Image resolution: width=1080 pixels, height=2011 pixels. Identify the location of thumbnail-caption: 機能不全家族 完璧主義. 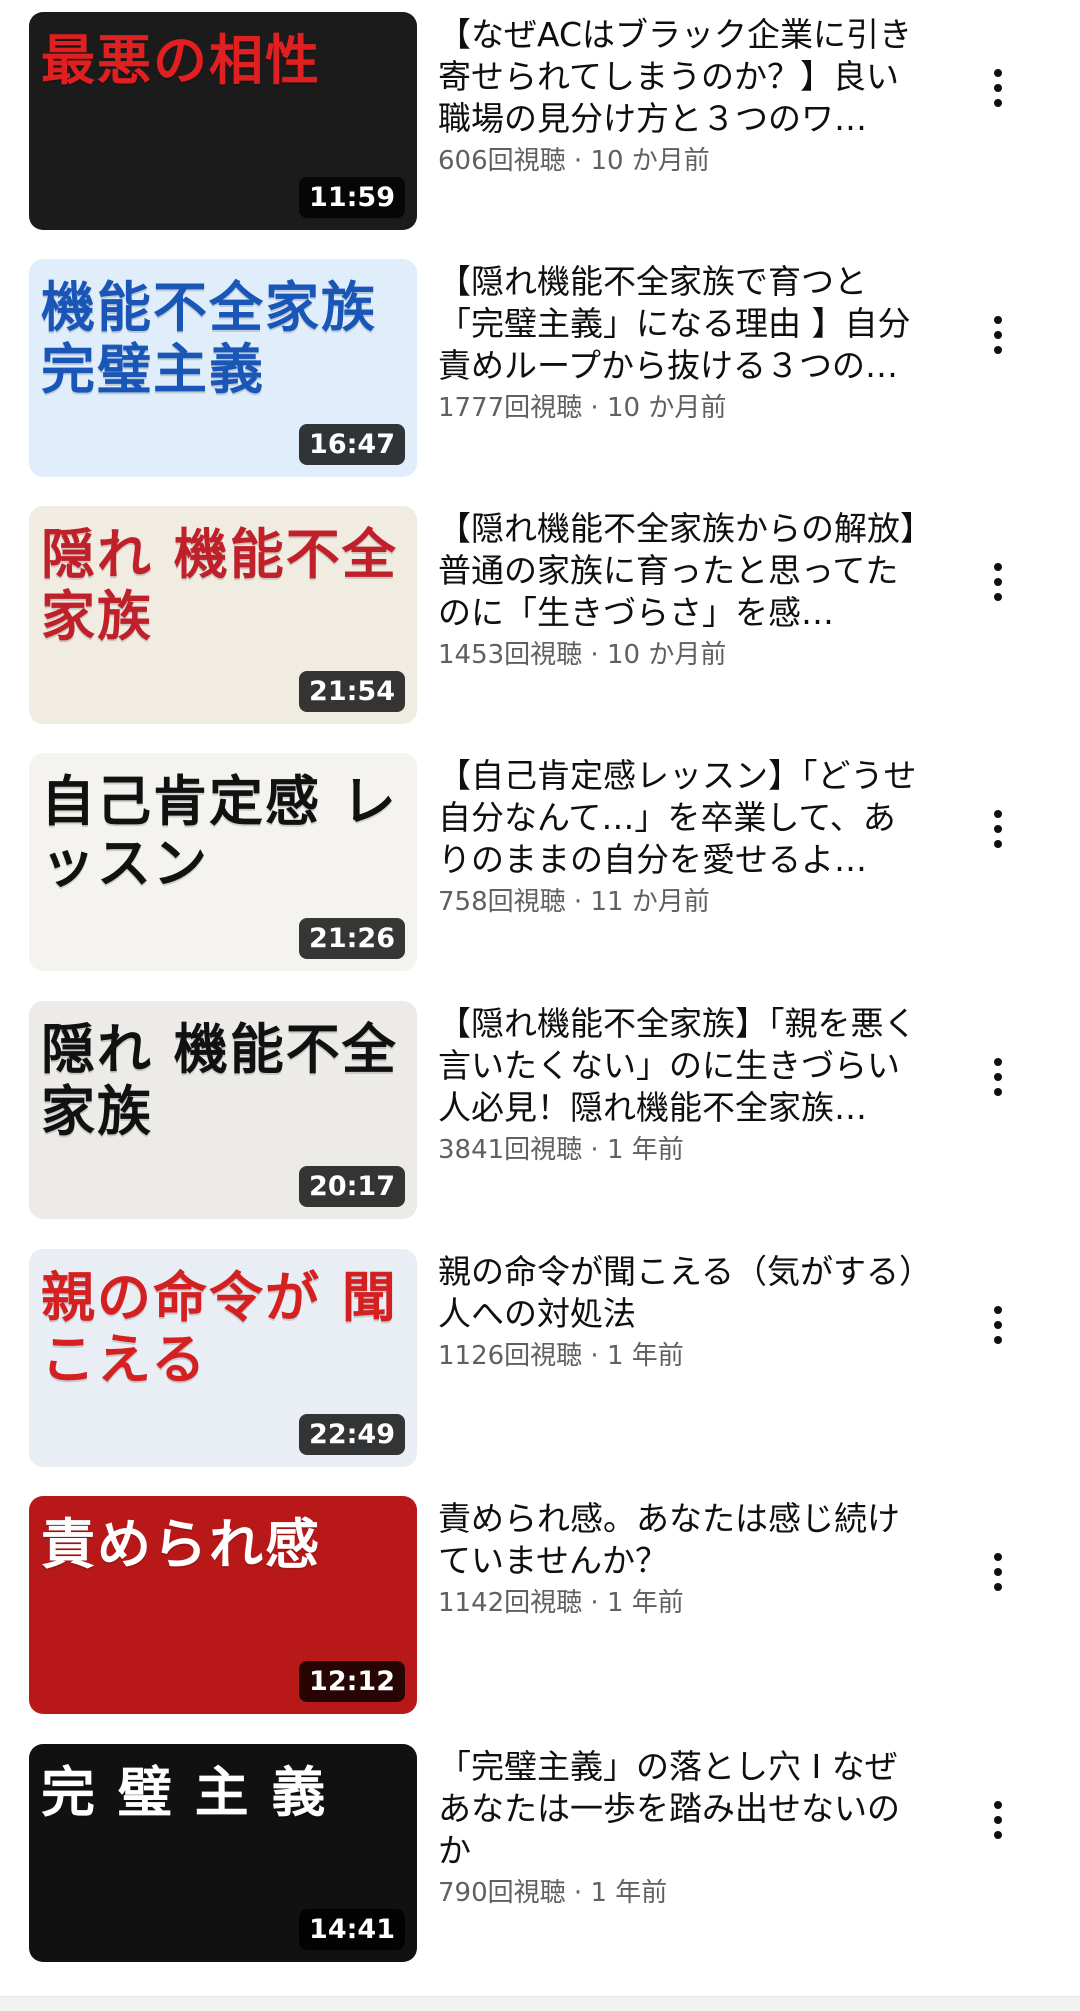
(209, 339).